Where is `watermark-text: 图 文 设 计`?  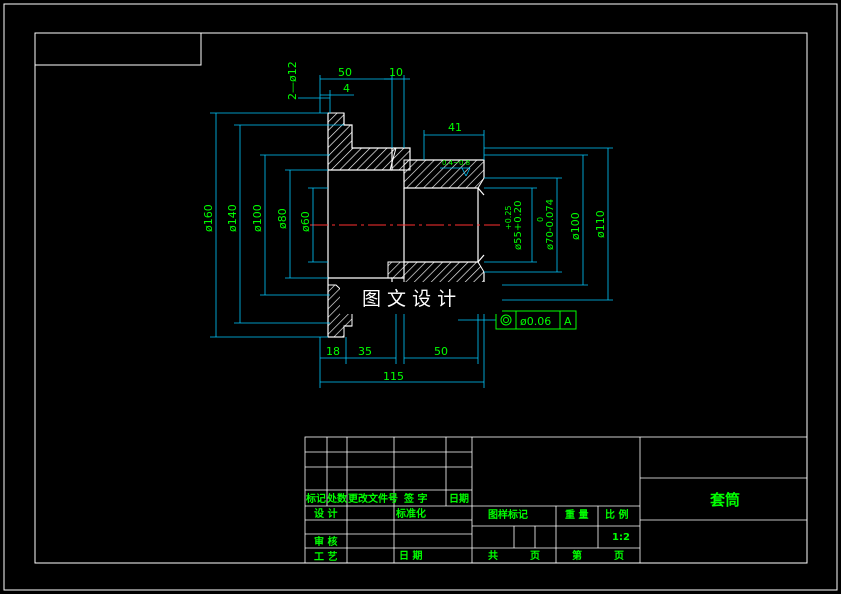 watermark-text: 图 文 设 计 is located at coordinates (409, 299).